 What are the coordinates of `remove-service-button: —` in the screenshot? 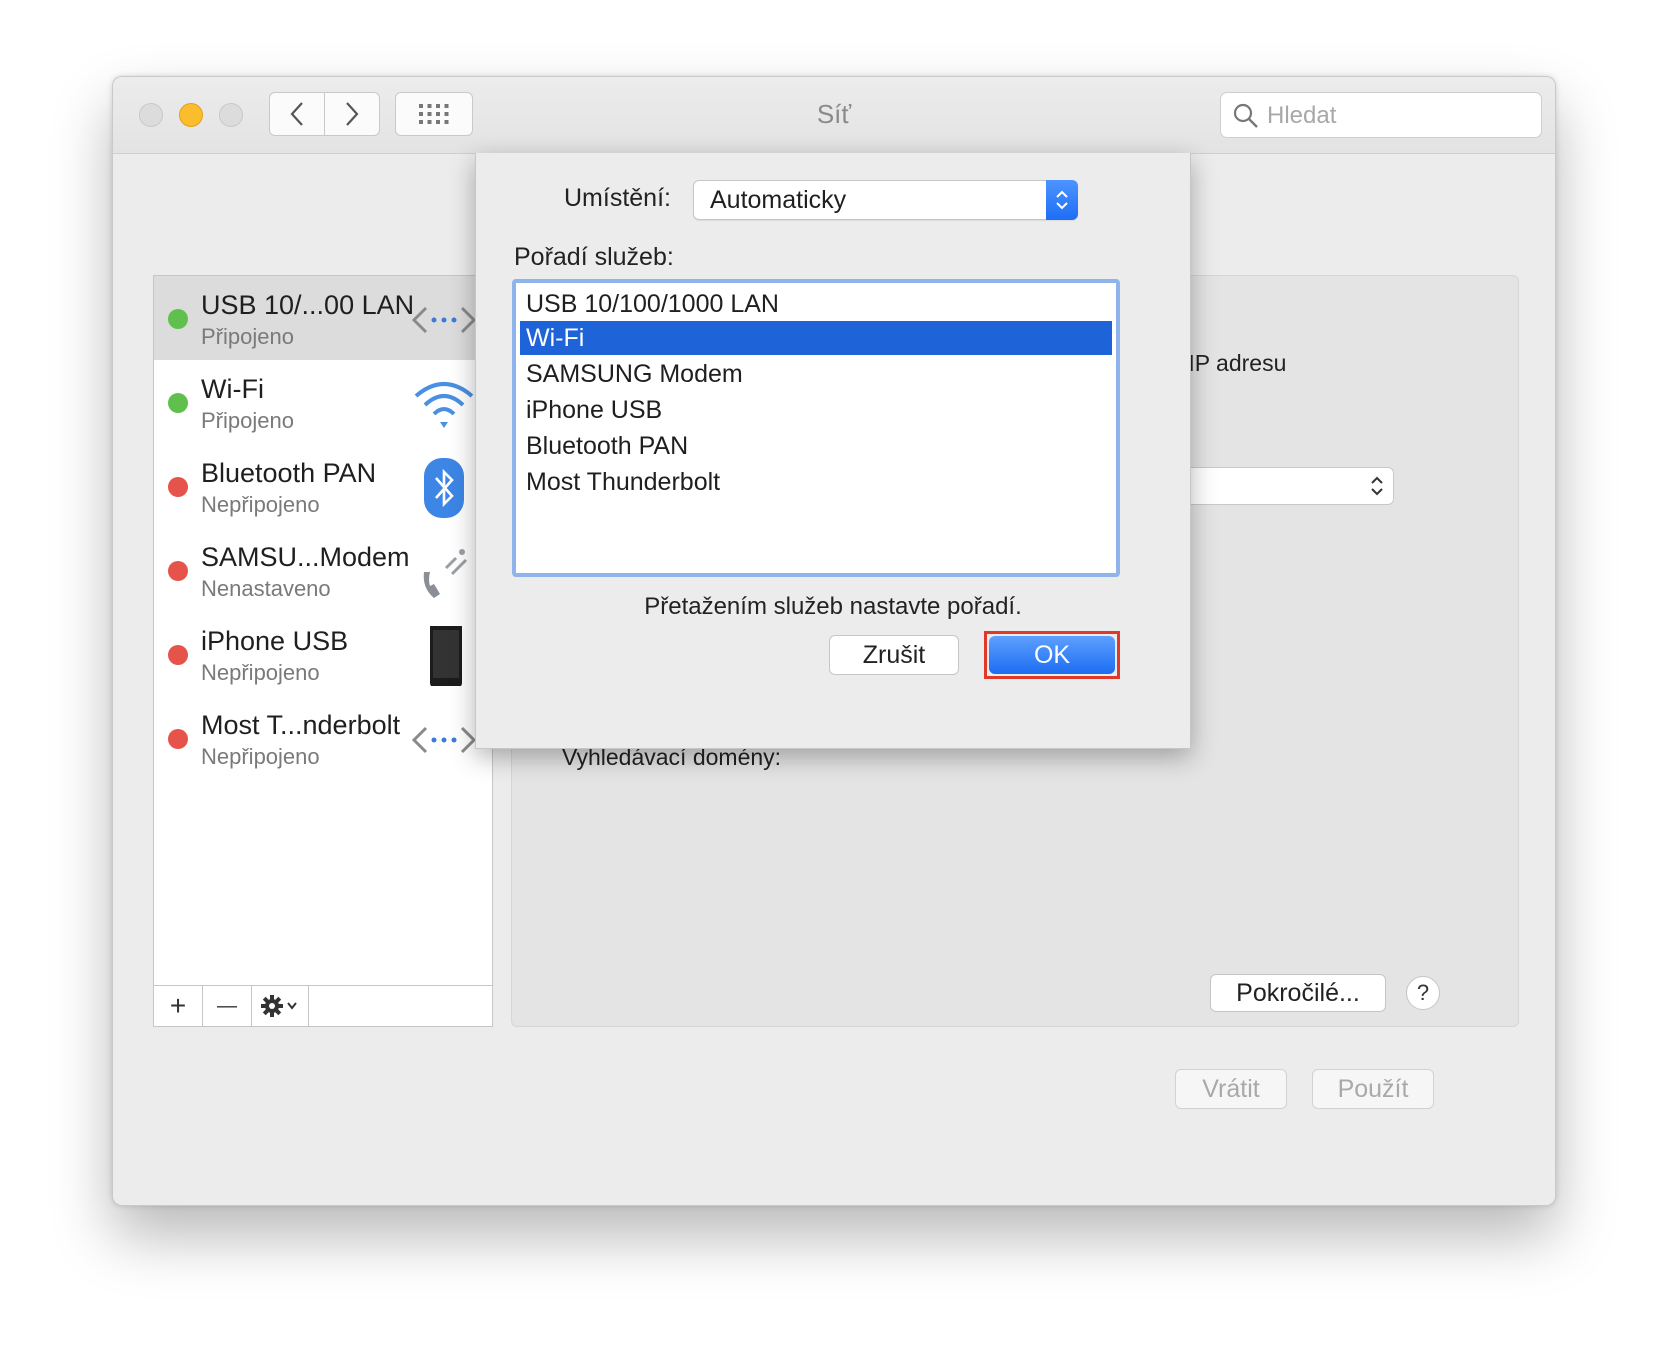 It's located at (227, 1006).